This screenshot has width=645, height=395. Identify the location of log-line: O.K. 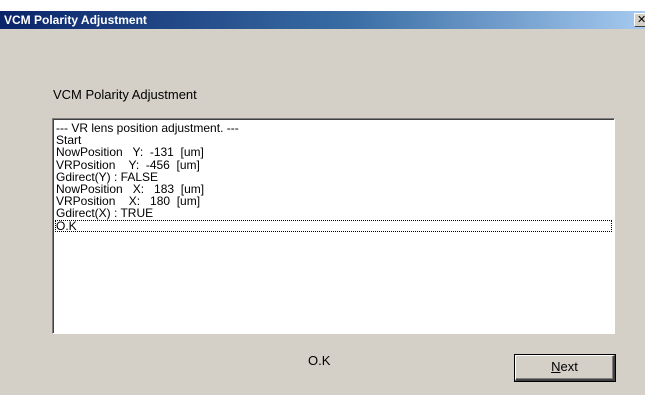
(333, 225).